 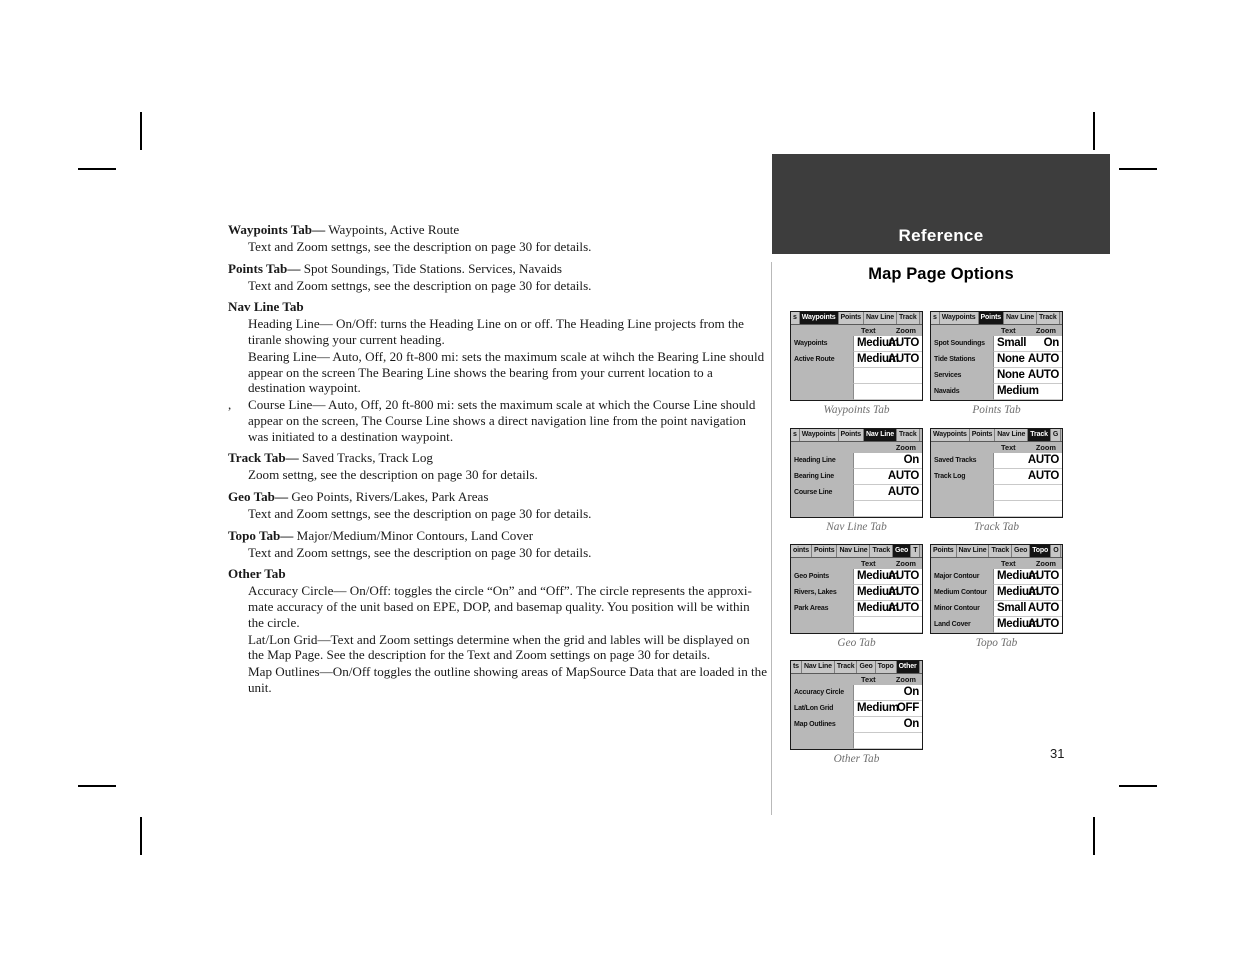 I want to click on settings-row: Course Line AUTO, so click(x=856, y=493).